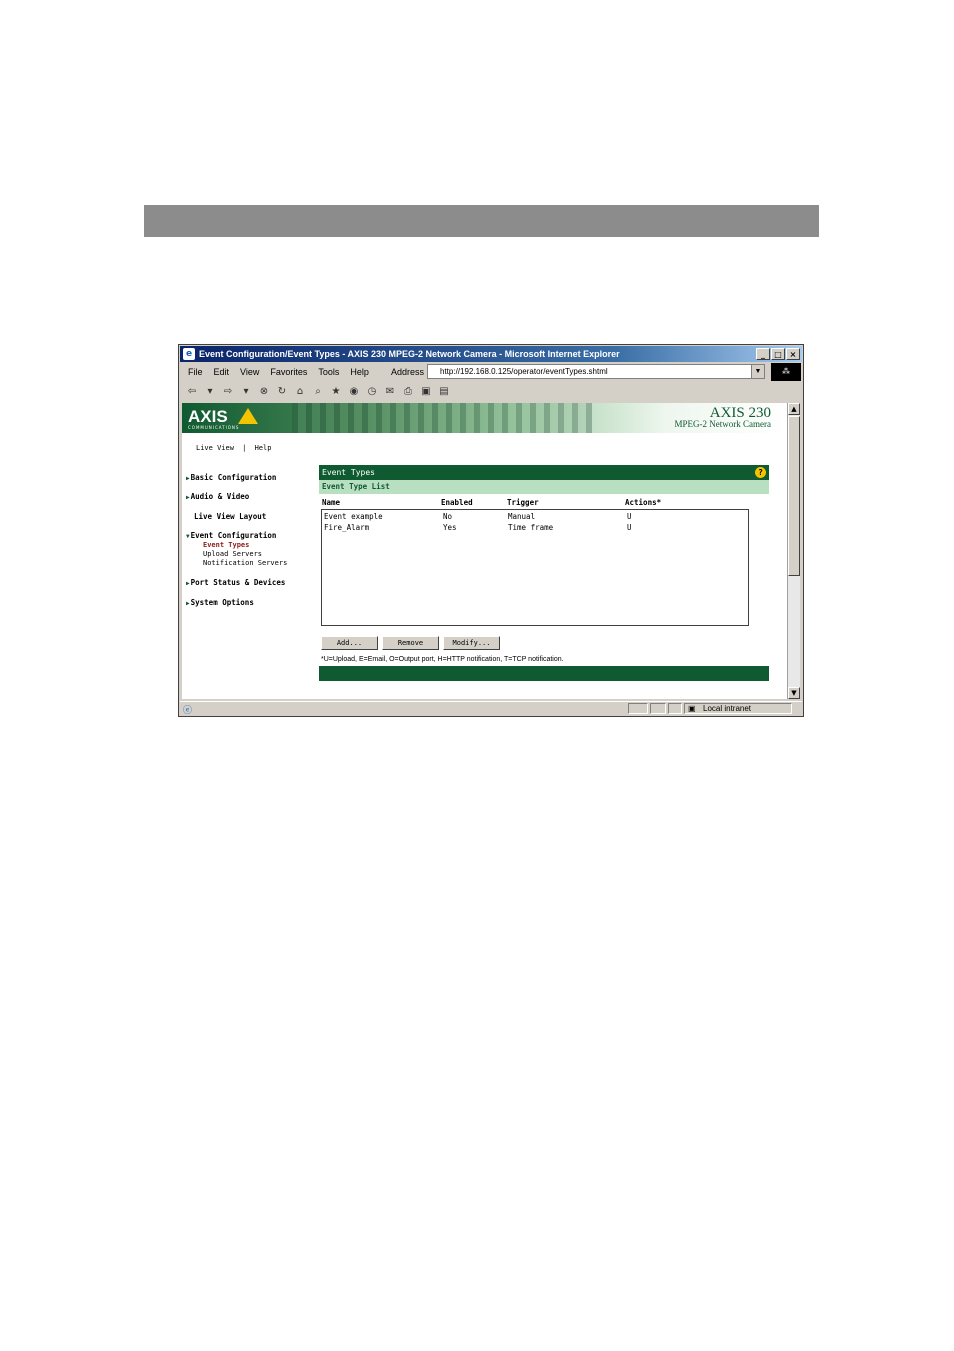 The height and width of the screenshot is (1351, 954). Describe the element at coordinates (226, 545) in the screenshot. I see `nav-event-types: Event Types` at that location.